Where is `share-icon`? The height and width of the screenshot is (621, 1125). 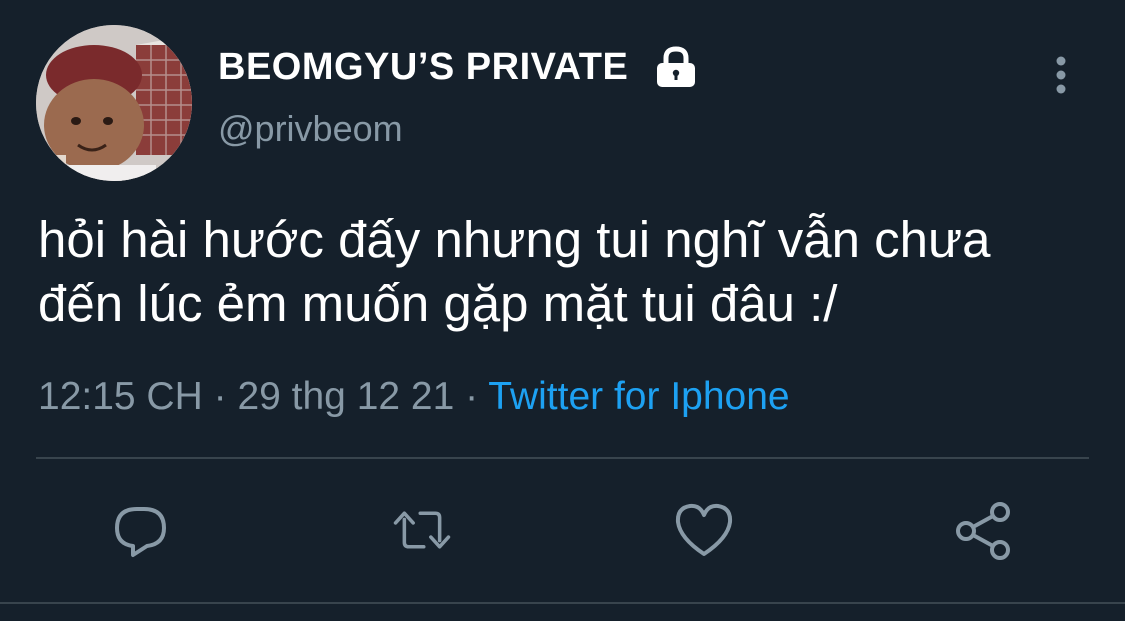 share-icon is located at coordinates (983, 531).